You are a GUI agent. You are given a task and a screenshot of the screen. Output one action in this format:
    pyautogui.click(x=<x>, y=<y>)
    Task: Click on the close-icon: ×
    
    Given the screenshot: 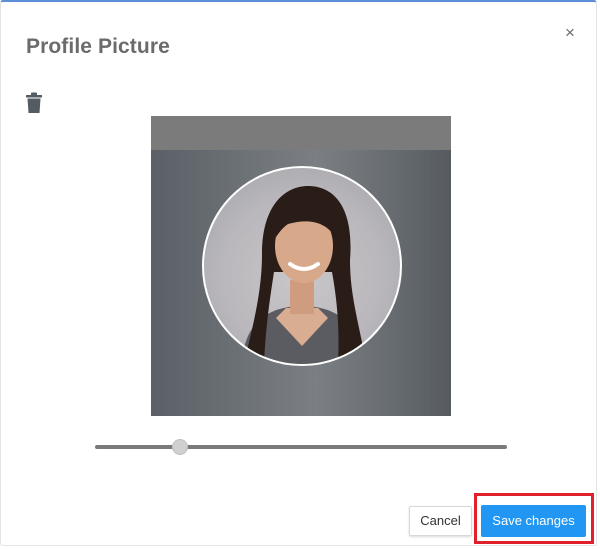 What is the action you would take?
    pyautogui.click(x=570, y=33)
    